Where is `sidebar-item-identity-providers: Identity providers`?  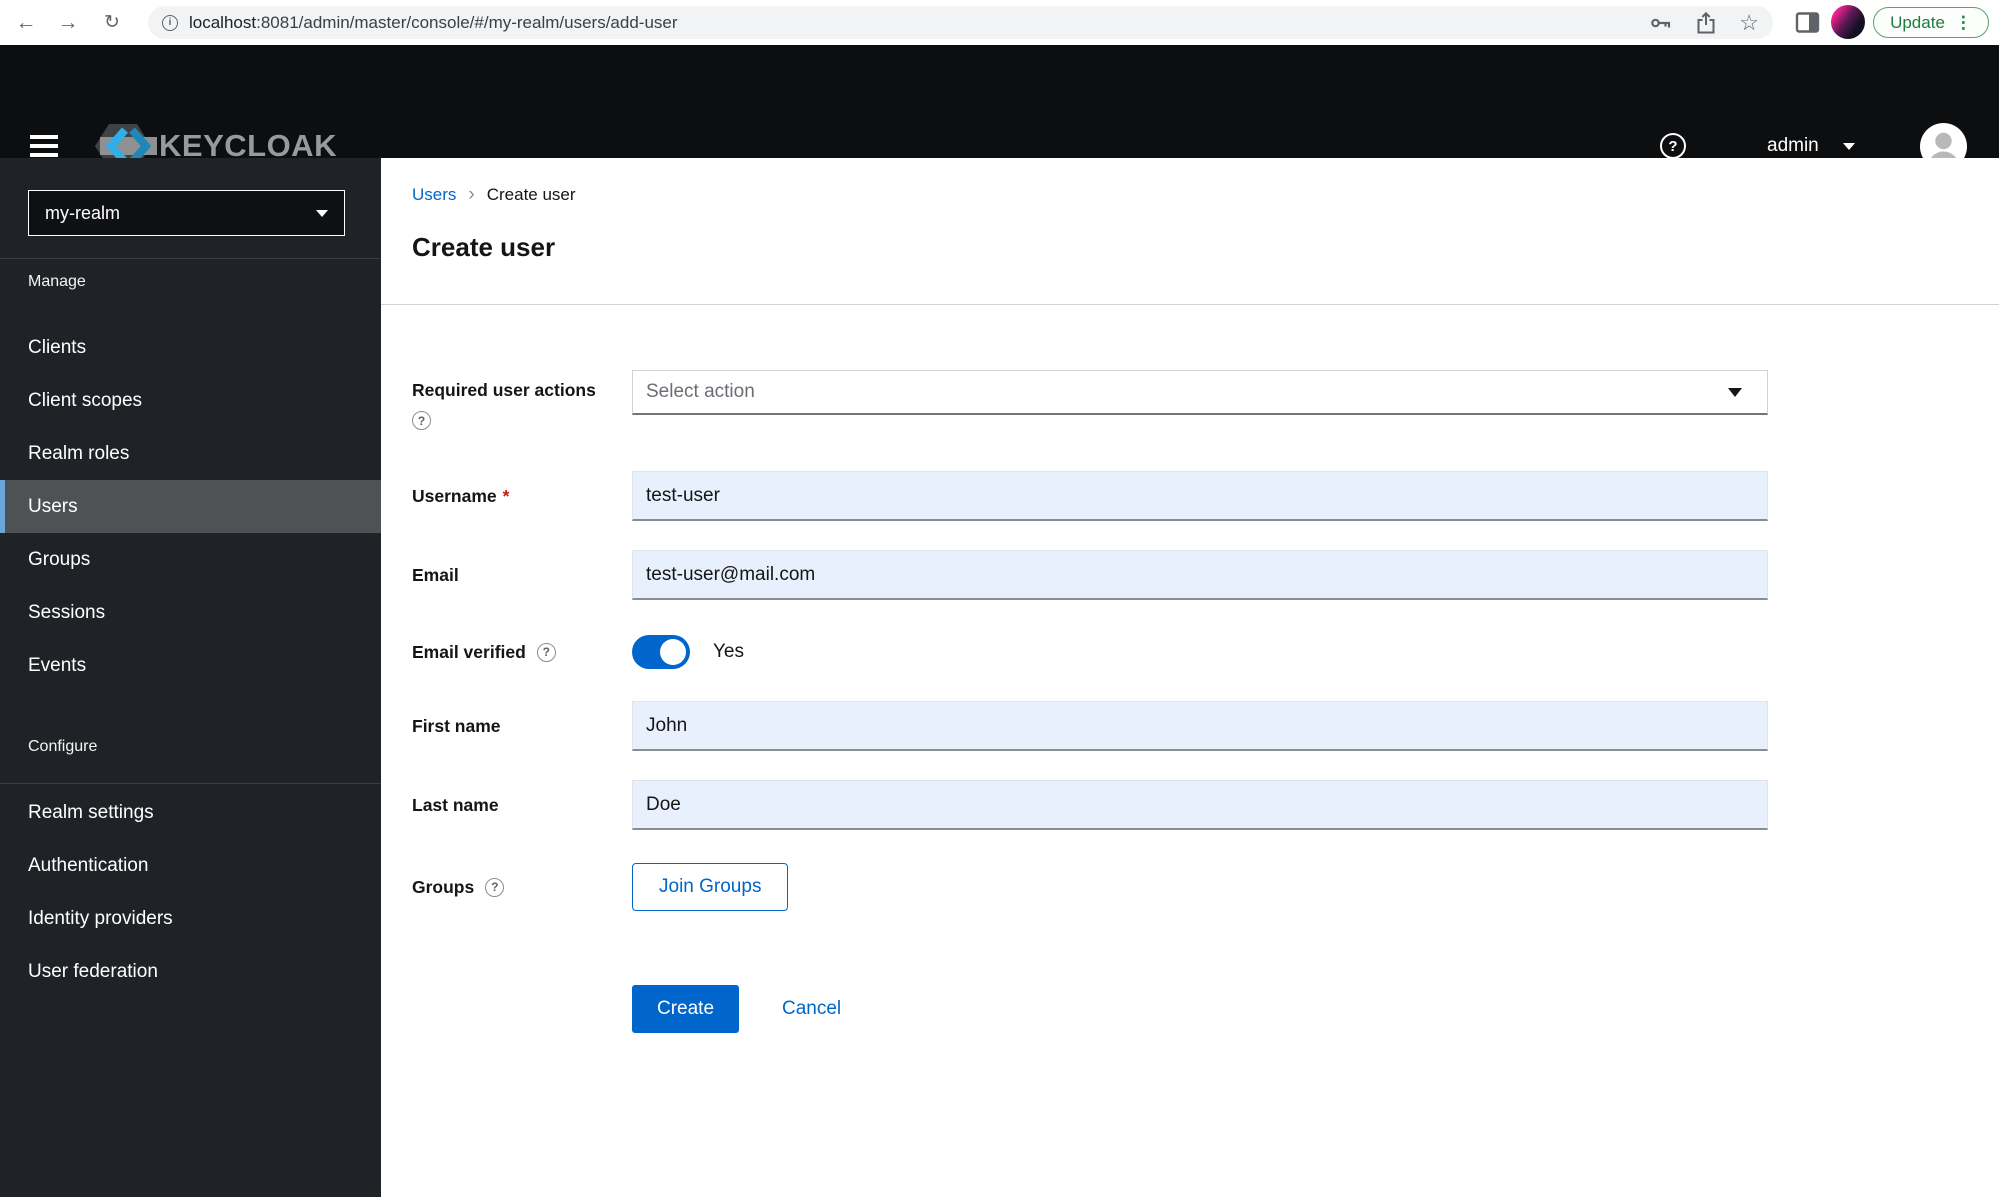 sidebar-item-identity-providers: Identity providers is located at coordinates (190, 918).